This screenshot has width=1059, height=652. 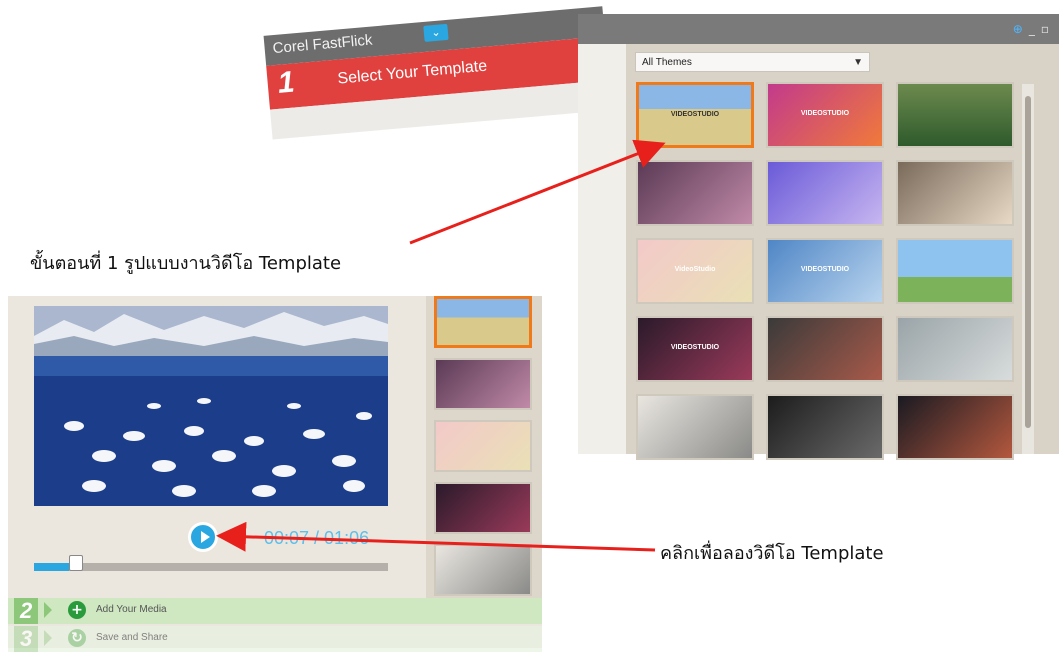 I want to click on arrow-to-template, so click(x=537, y=192).